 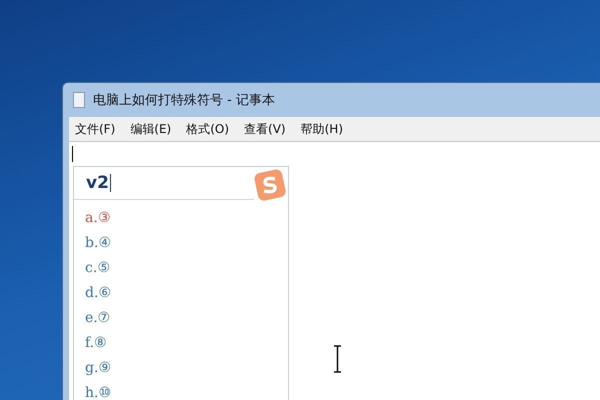 What do you see at coordinates (265, 129) in the screenshot?
I see `menu-item: 查看(V)` at bounding box center [265, 129].